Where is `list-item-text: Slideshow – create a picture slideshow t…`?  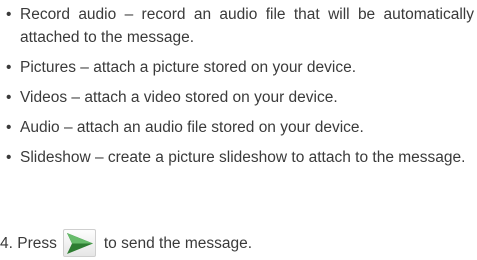
list-item-text: Slideshow – create a picture slideshow t… is located at coordinates (243, 157).